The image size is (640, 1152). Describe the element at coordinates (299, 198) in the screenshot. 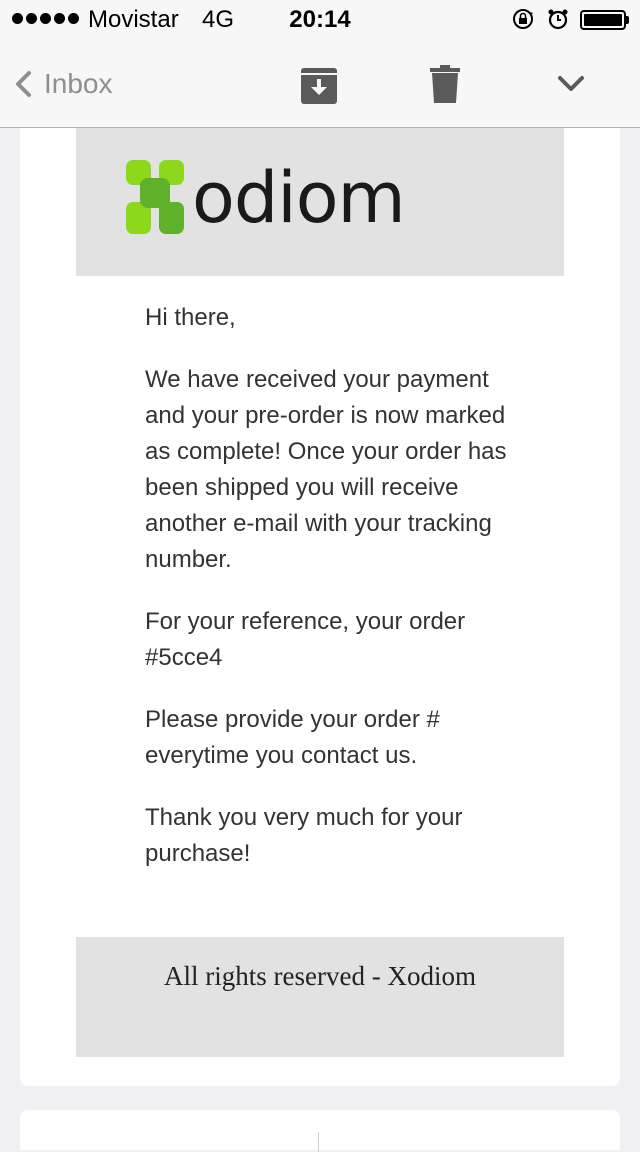

I see `logo-wordmark: odiom` at that location.